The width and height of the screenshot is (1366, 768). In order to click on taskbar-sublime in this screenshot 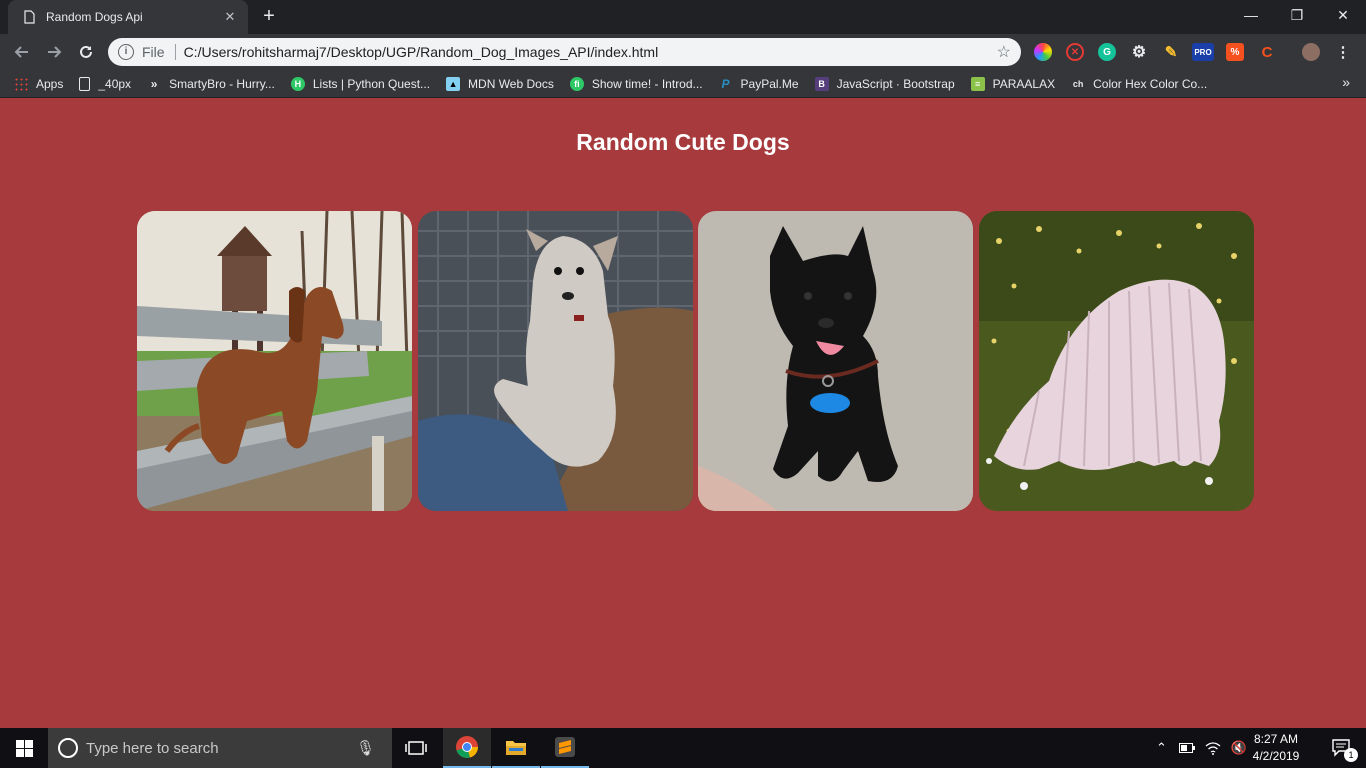, I will do `click(565, 748)`.